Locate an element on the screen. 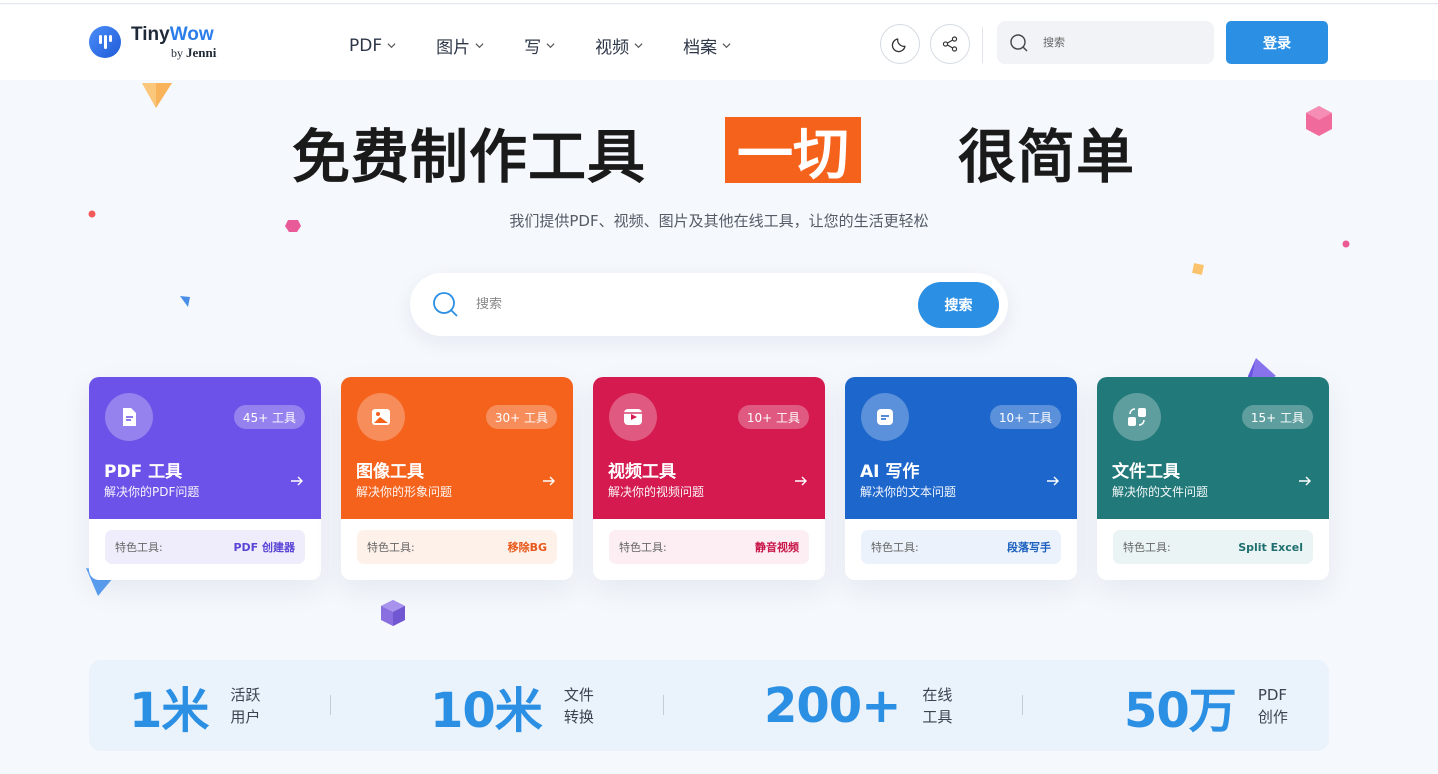 The image size is (1438, 774). category-card-video: 10+ 工具 视频工具 解决你的视频问题 特色工具: 静音视频 is located at coordinates (709, 478).